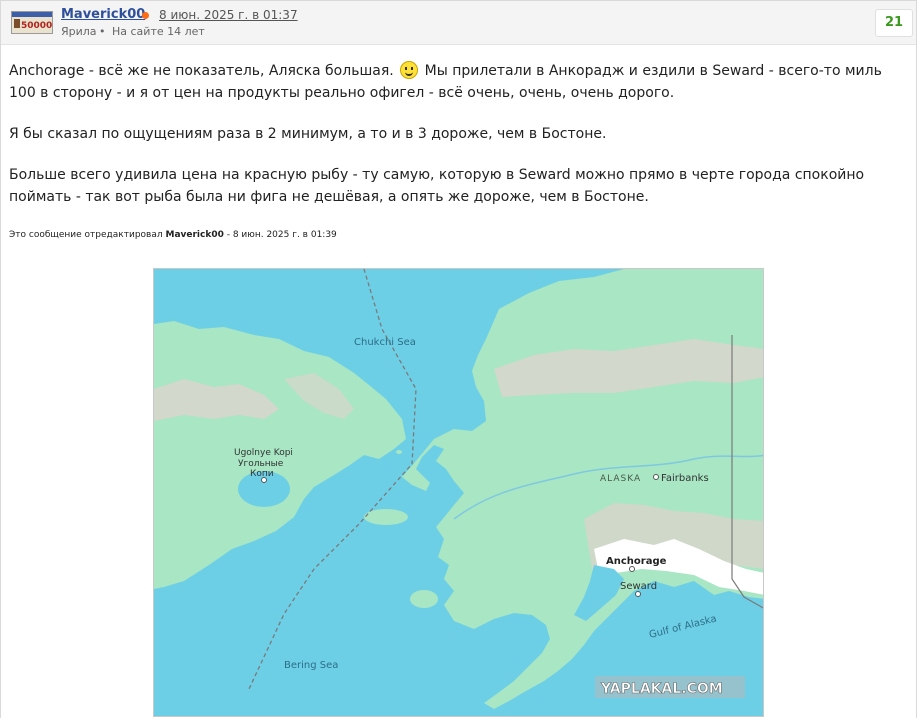 This screenshot has width=919, height=718. What do you see at coordinates (424, 599) in the screenshot?
I see `nunivak-island` at bounding box center [424, 599].